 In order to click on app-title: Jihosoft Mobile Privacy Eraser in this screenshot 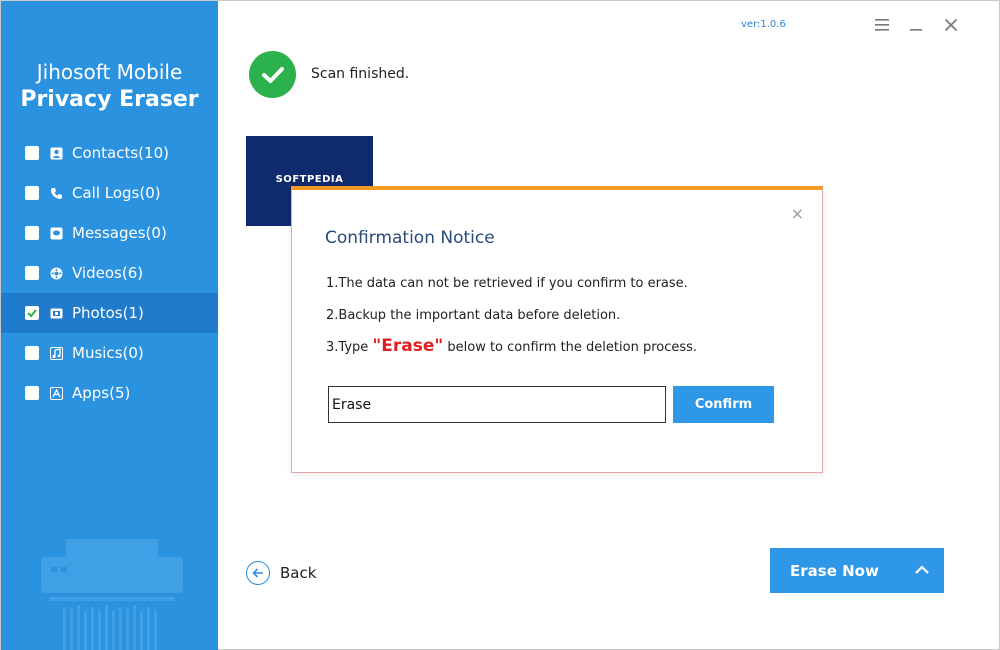, I will do `click(109, 87)`.